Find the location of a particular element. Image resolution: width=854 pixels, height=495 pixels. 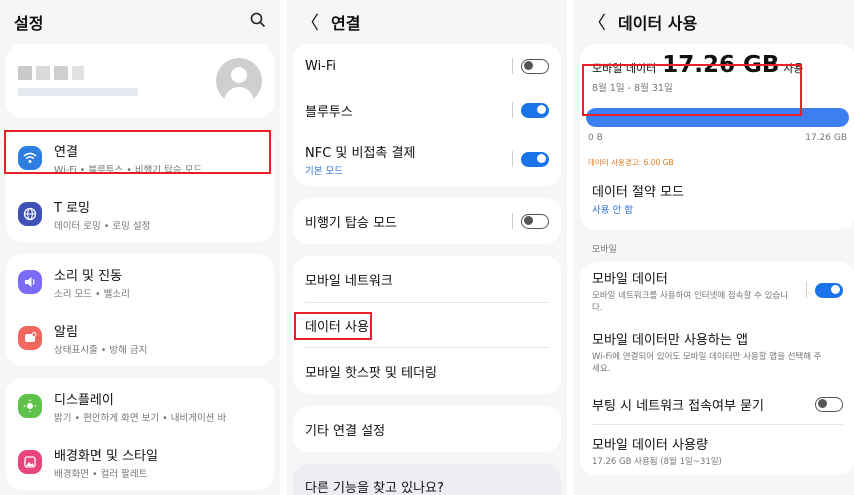

settings-item-label: 디스플레이 is located at coordinates (84, 400).